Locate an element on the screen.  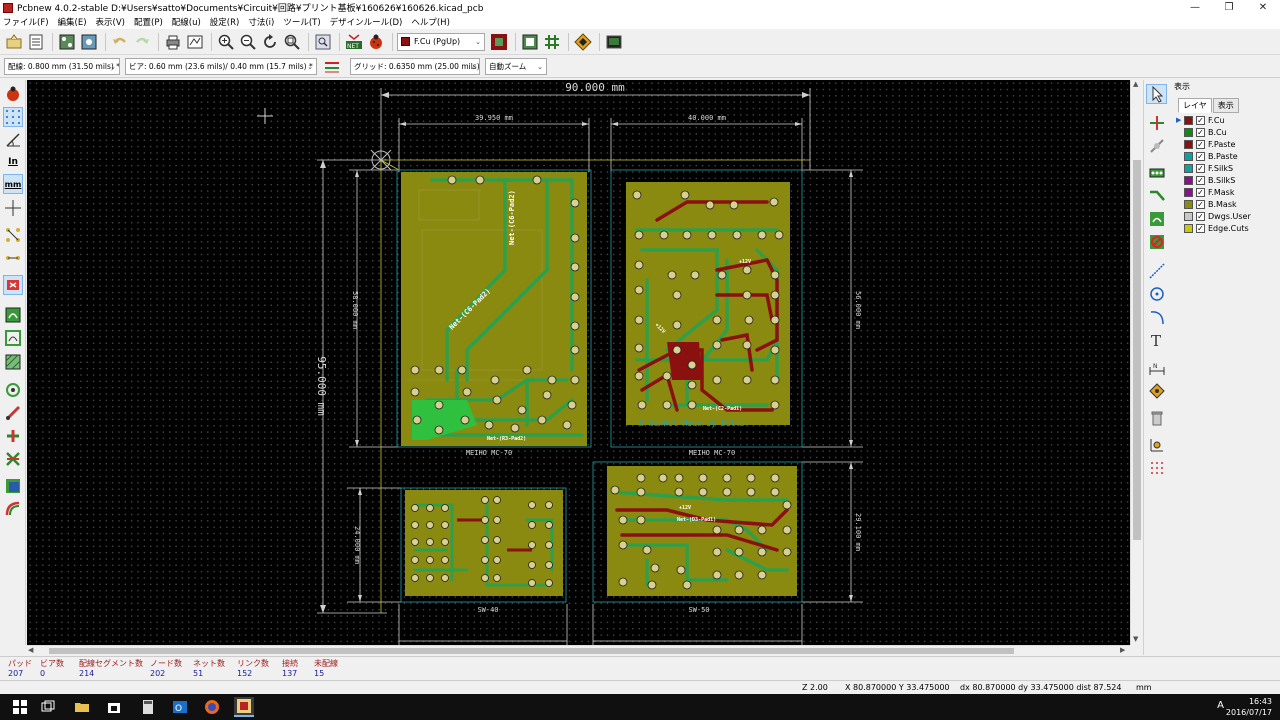
open-board-button is located at coordinates (36, 42).